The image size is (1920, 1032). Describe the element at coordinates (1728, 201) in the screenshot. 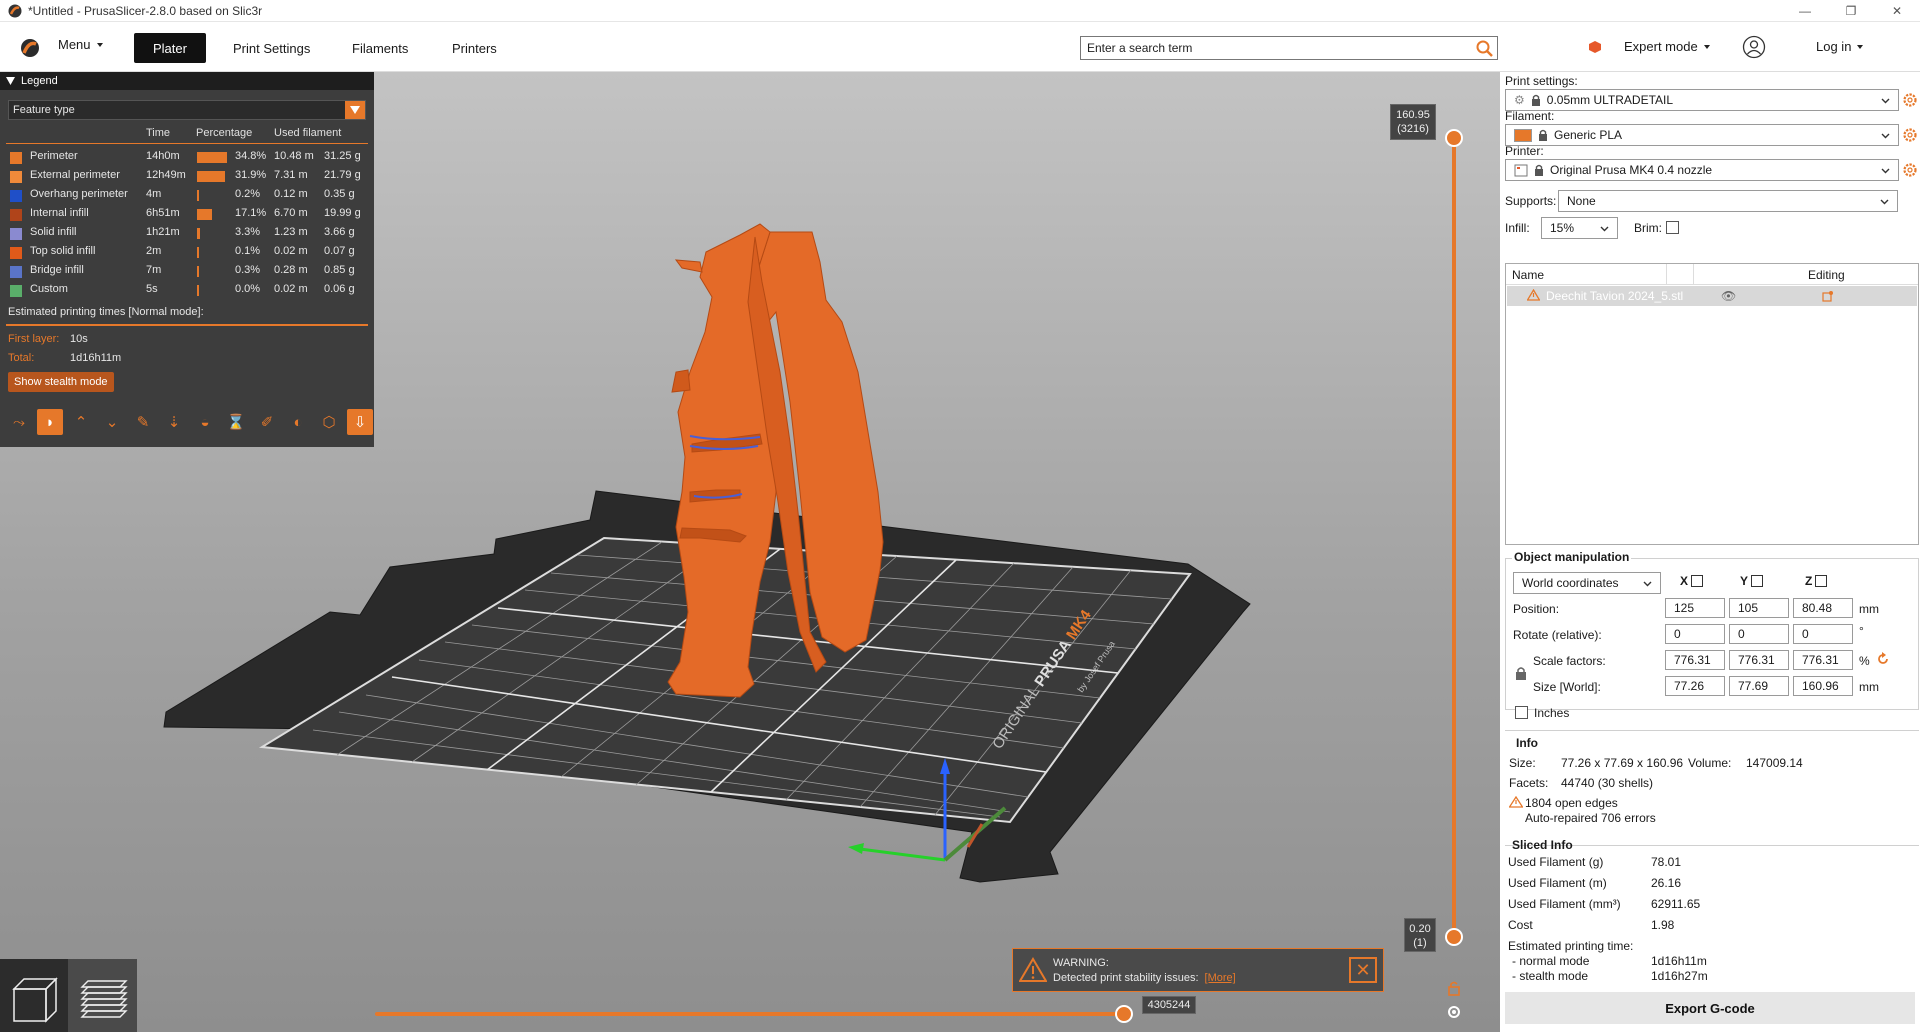

I see `supports-combo: None` at that location.